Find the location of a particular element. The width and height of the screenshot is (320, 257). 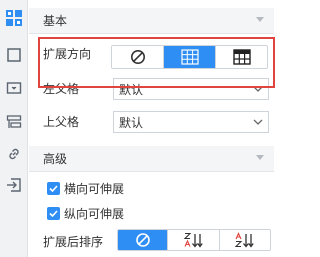

top-parent-label: 上父格 is located at coordinates (61, 122).